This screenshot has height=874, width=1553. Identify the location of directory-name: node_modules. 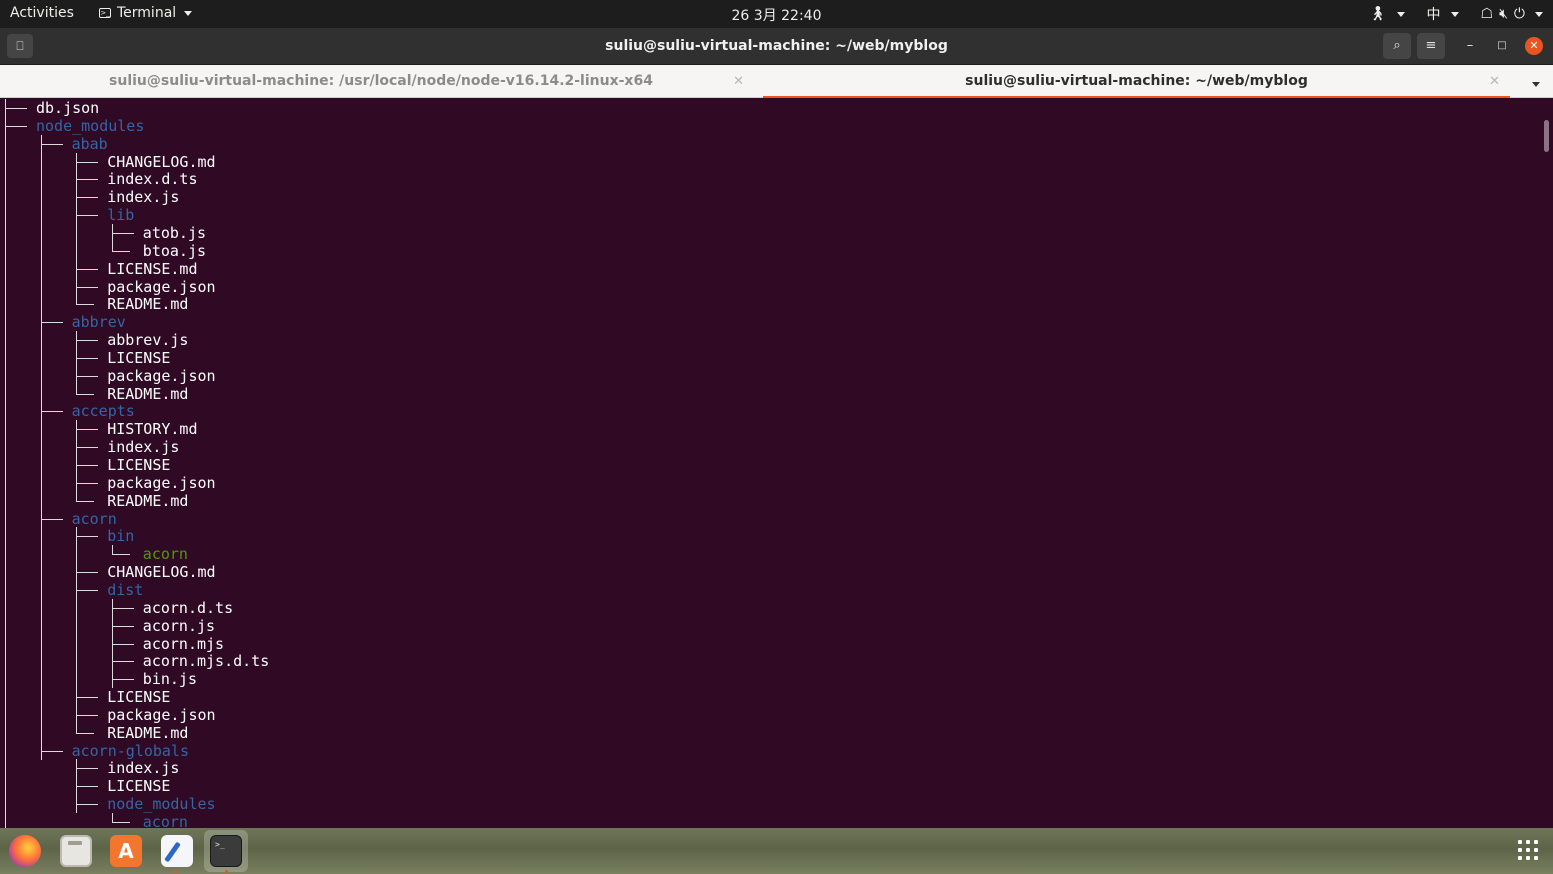
(161, 804).